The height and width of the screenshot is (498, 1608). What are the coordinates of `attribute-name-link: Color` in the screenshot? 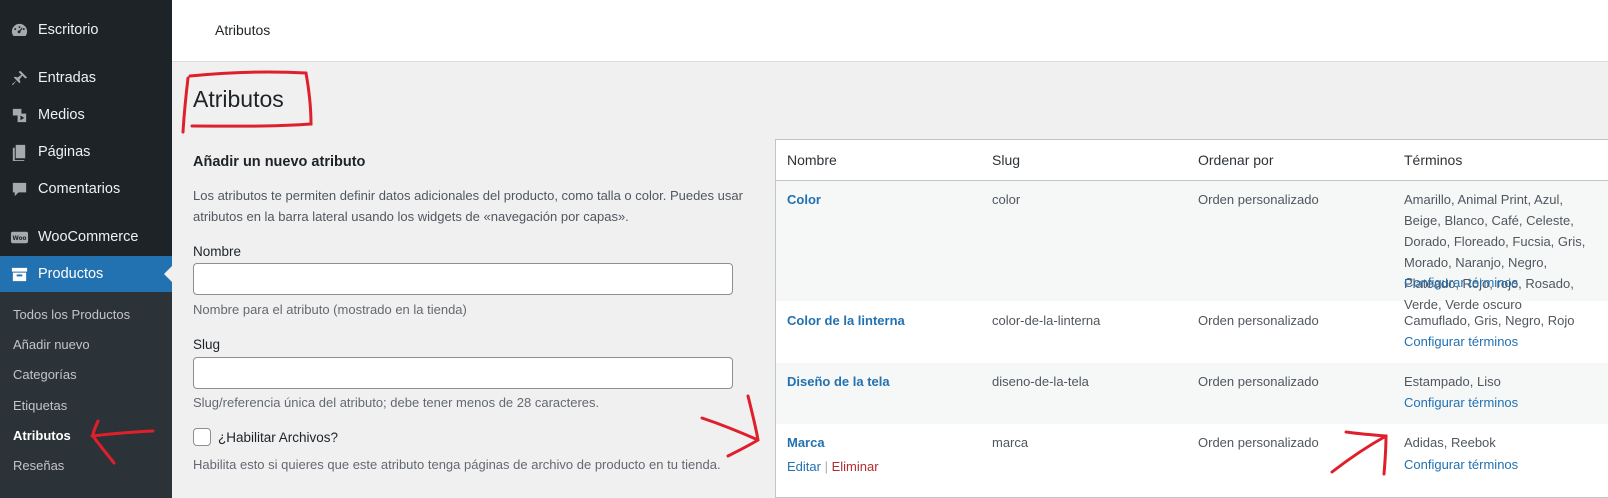 It's located at (804, 199).